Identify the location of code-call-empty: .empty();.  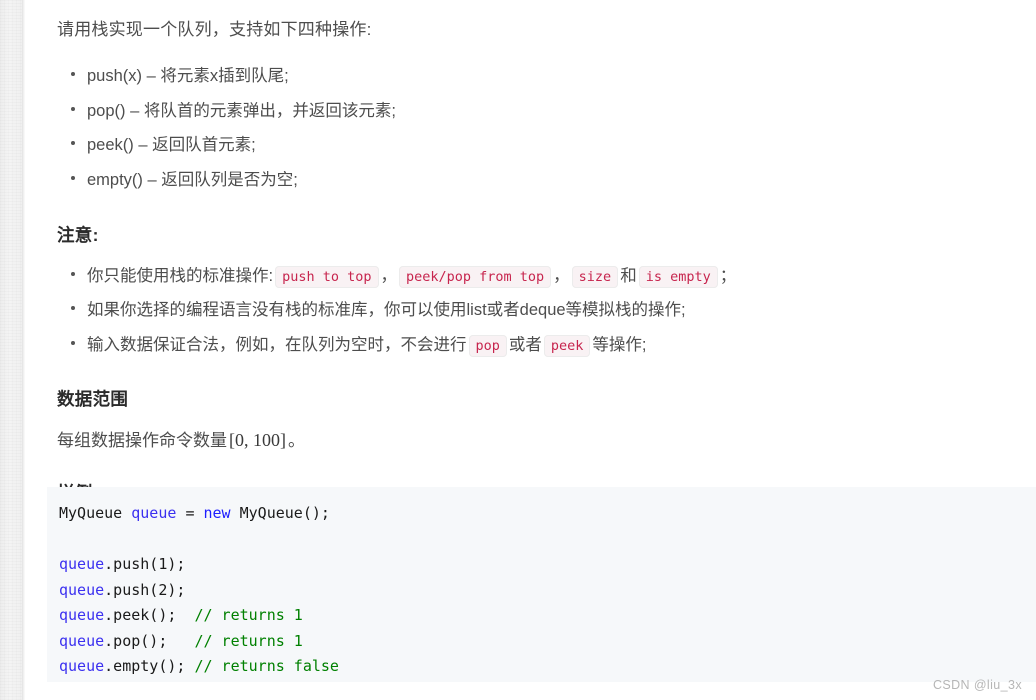
(145, 666).